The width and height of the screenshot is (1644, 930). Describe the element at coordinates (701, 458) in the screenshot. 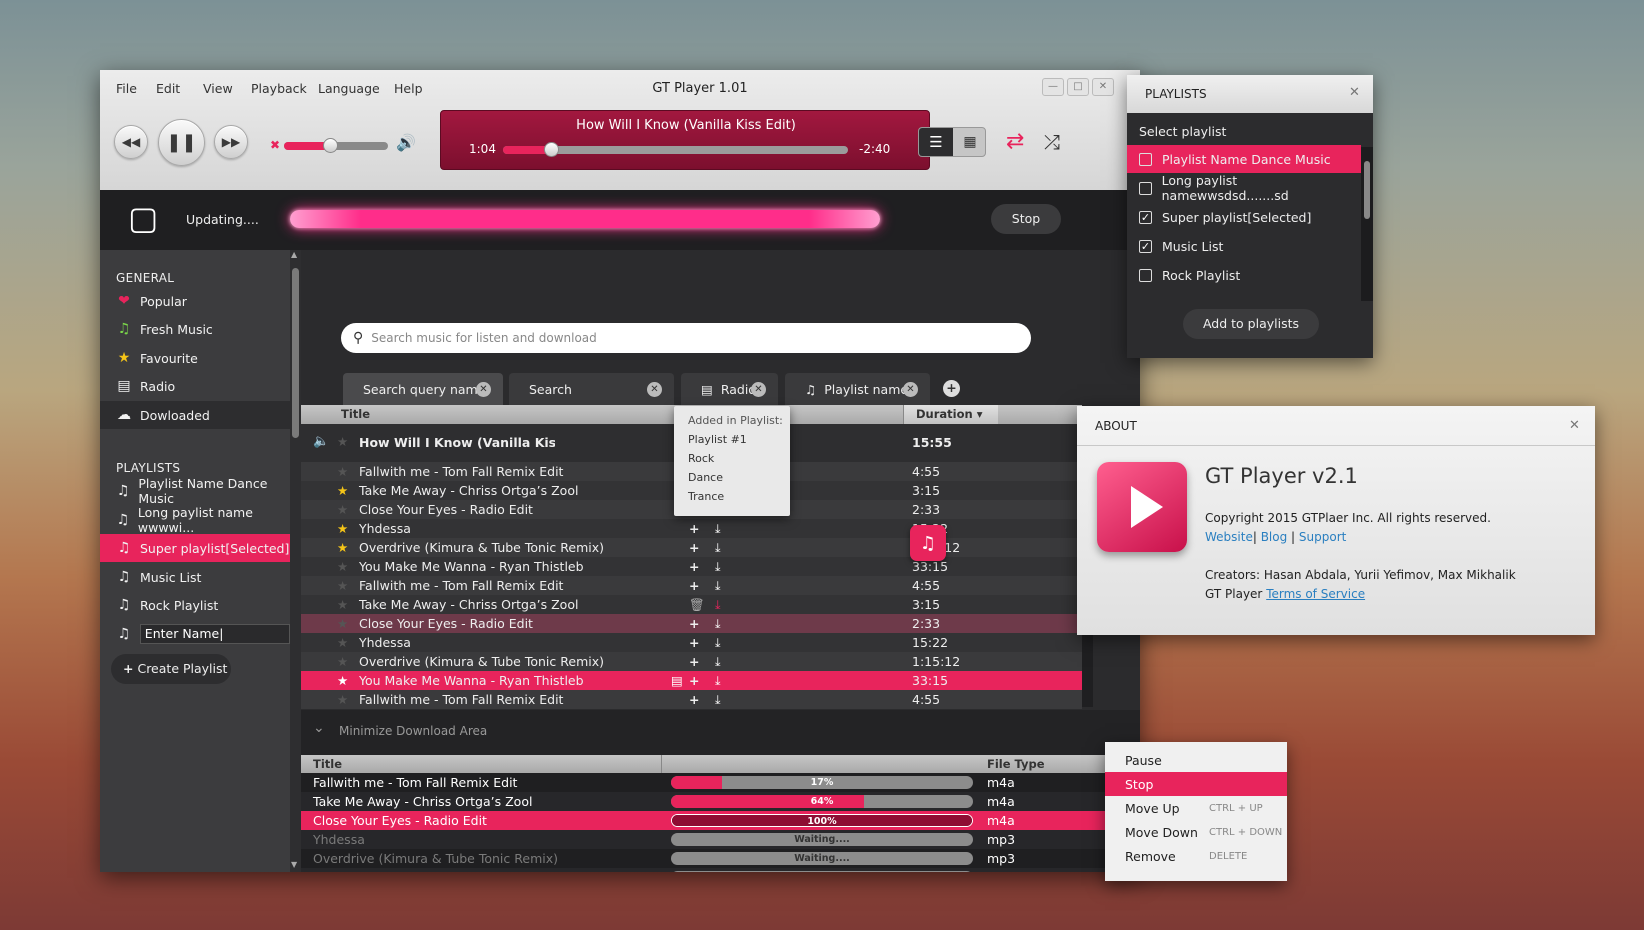

I see `popup-item: Rock` at that location.